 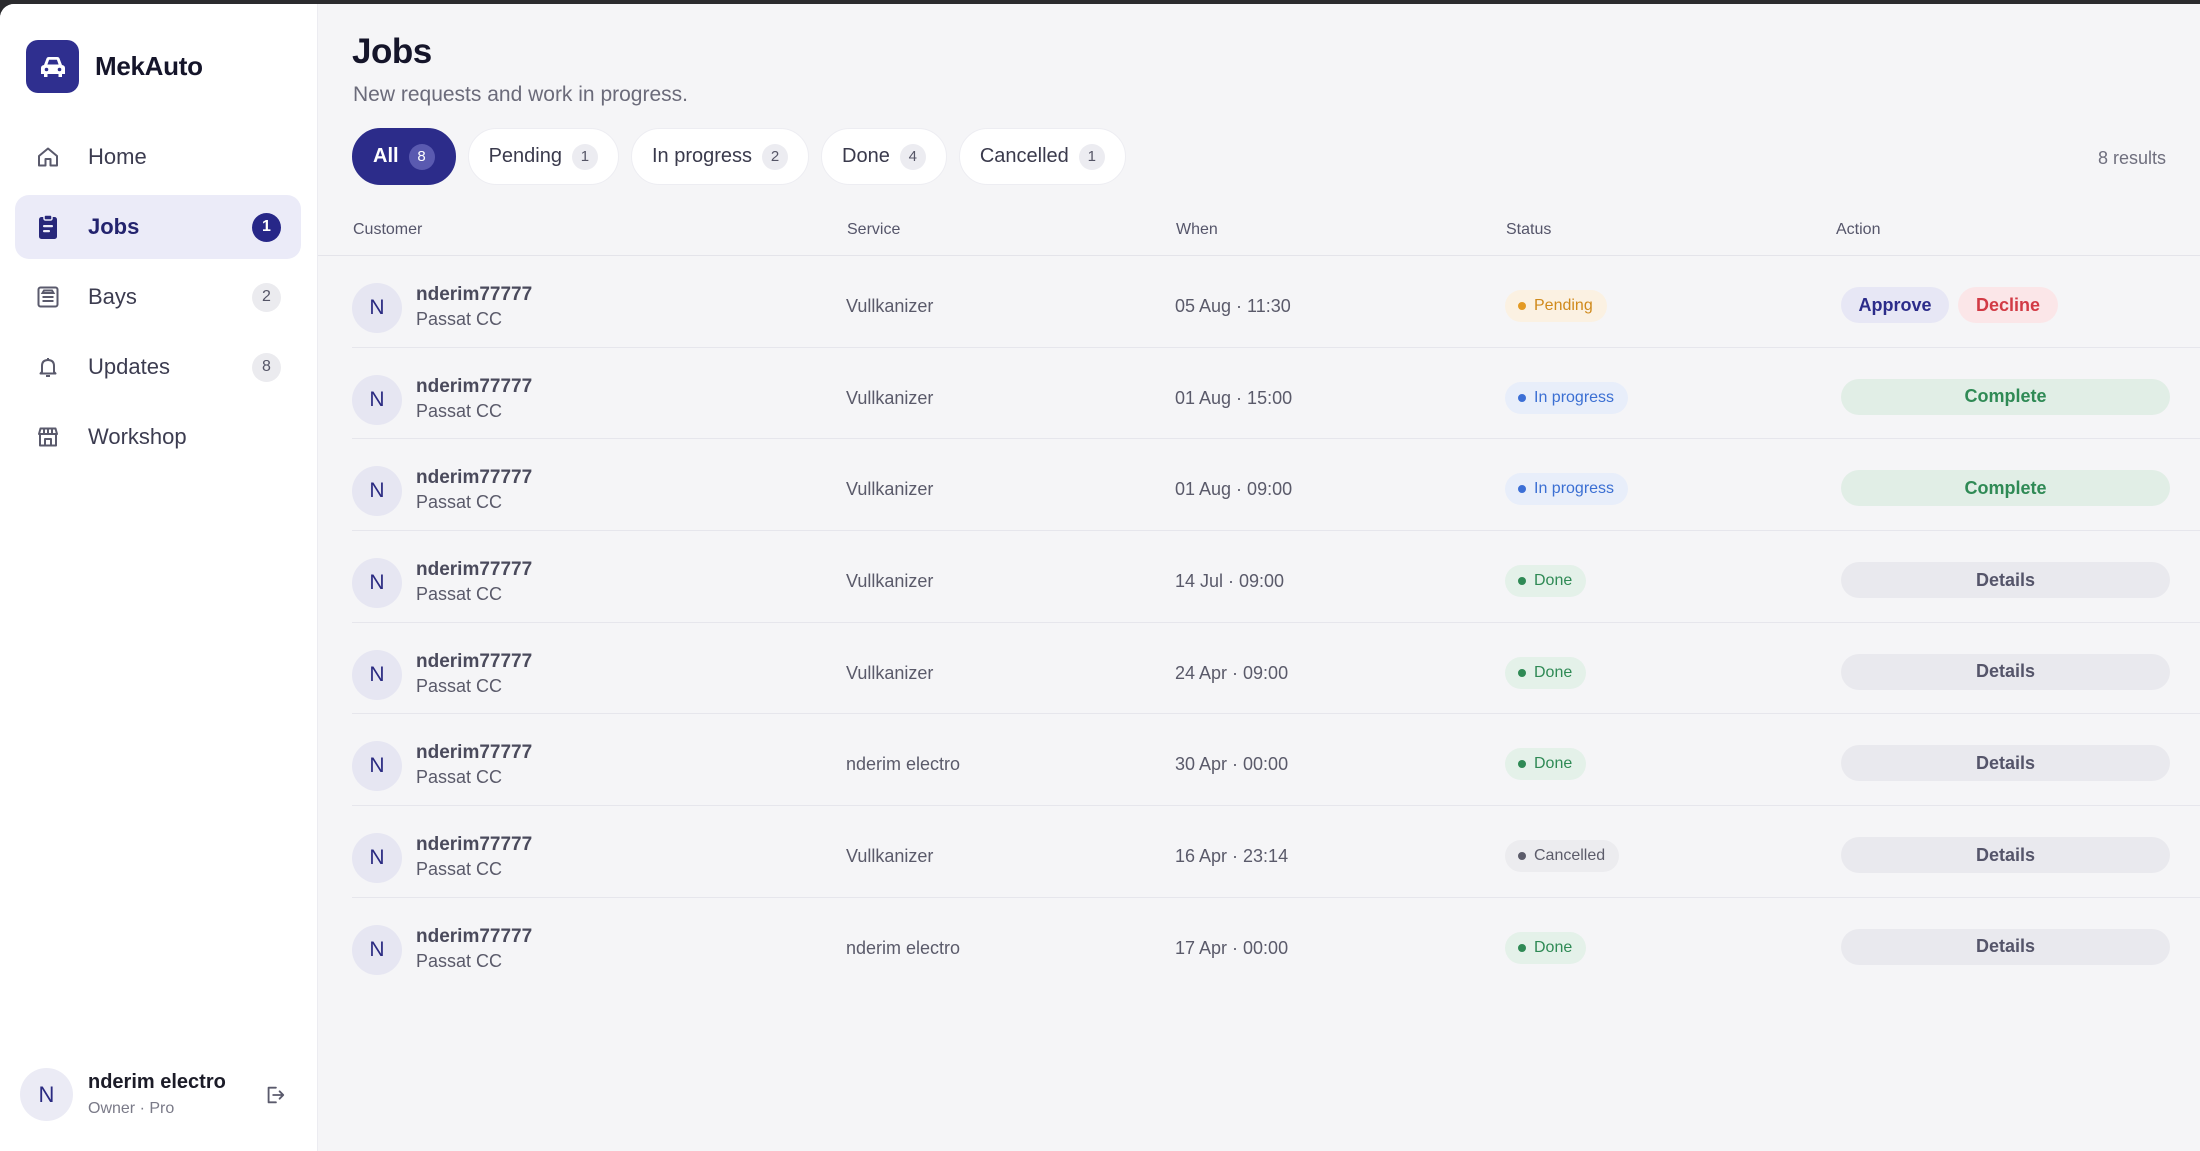 I want to click on filter-tab-pending: Pending 1, so click(x=543, y=156).